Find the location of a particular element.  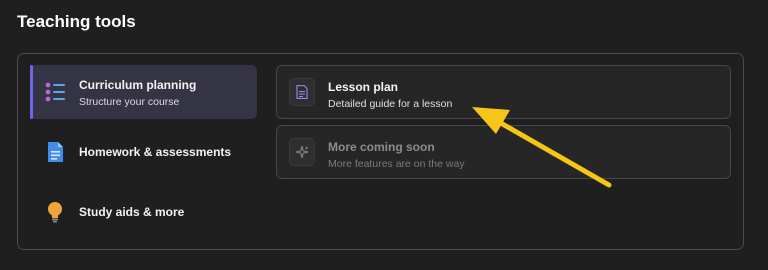

lightbulb-icon is located at coordinates (55, 212).